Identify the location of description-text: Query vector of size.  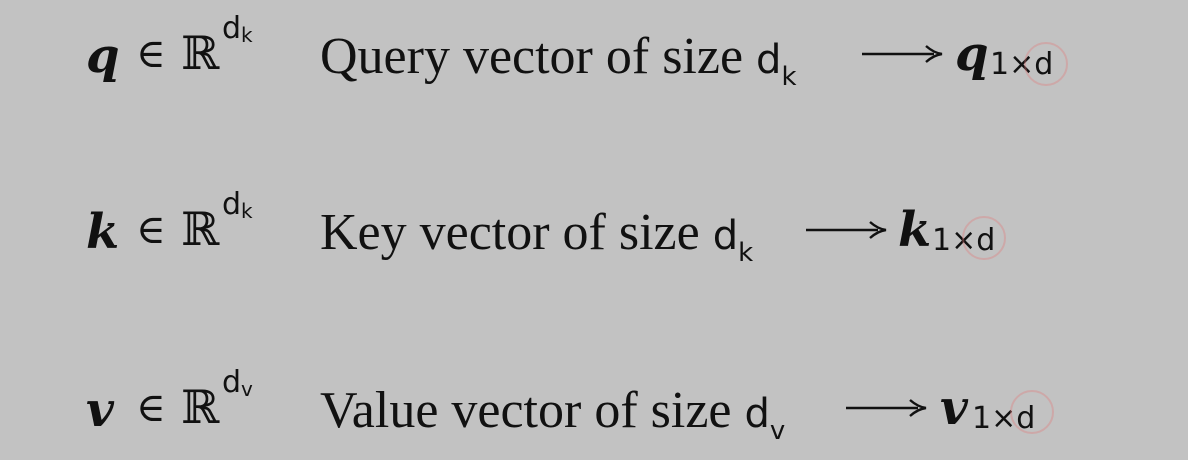
(538, 56).